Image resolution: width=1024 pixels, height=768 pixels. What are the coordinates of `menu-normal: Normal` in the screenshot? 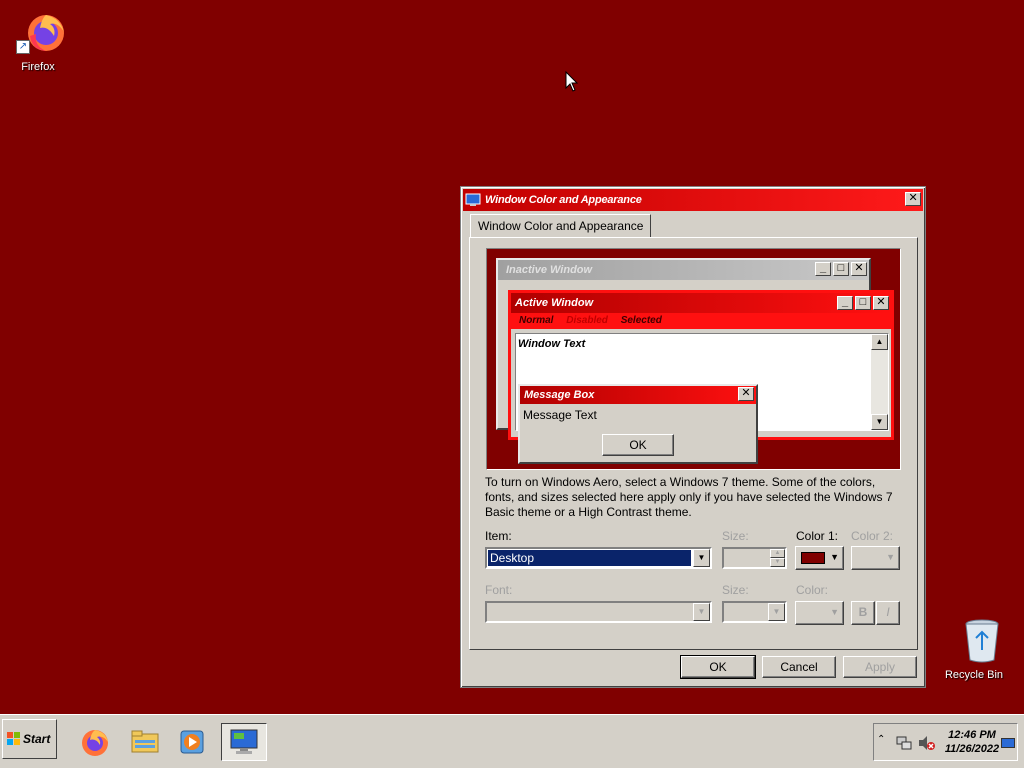 It's located at (536, 320).